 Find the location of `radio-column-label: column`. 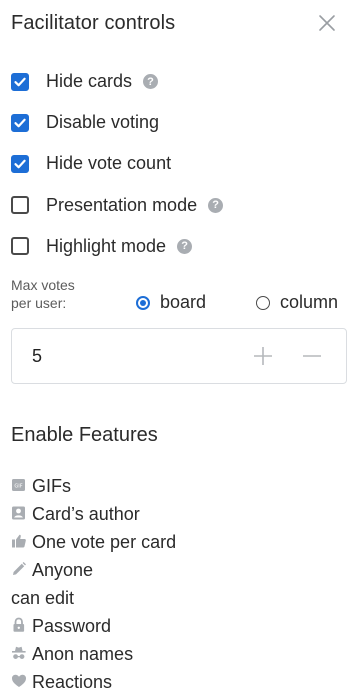

radio-column-label: column is located at coordinates (309, 302).